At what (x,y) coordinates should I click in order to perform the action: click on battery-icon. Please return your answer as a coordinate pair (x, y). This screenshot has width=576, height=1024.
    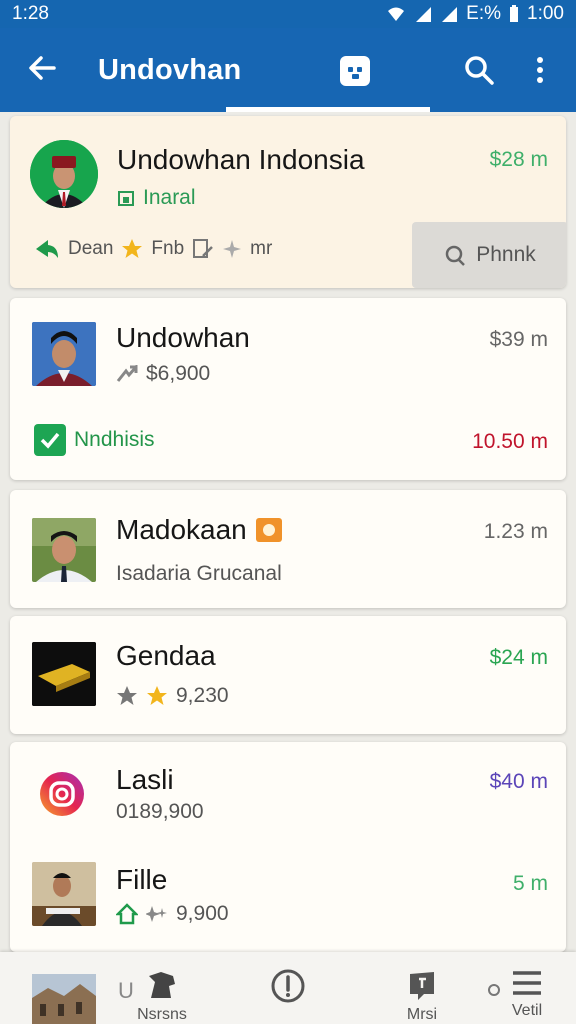
    Looking at the image, I should click on (514, 13).